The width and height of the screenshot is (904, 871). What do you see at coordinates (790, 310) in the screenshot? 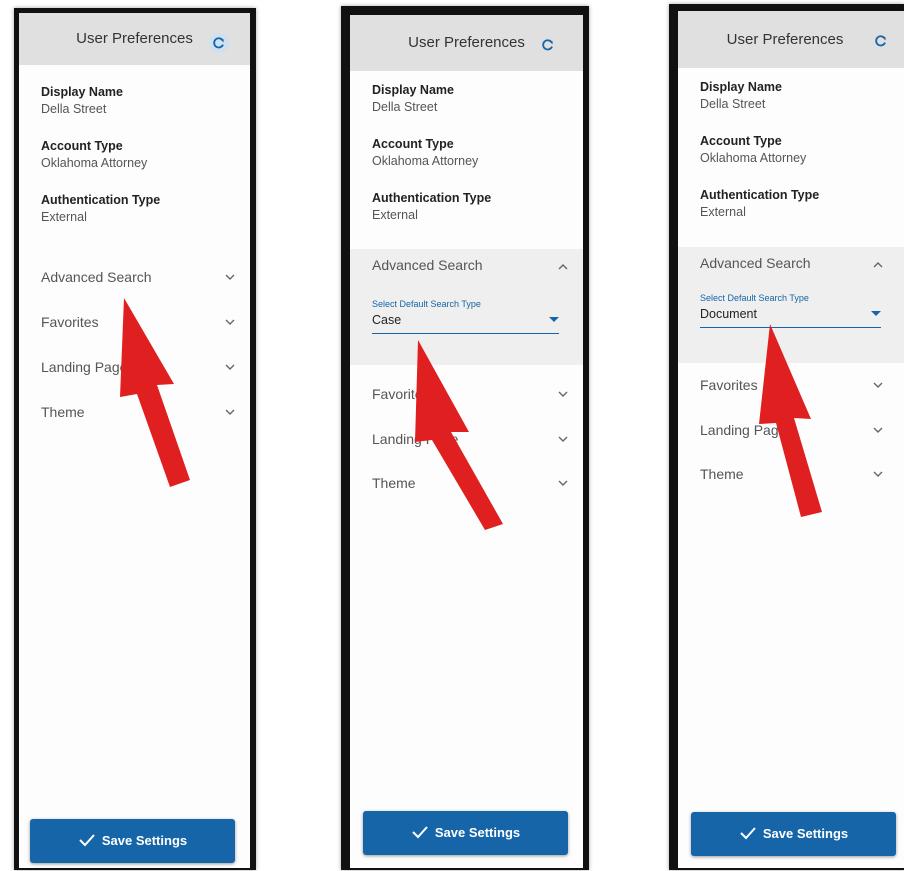
I see `default-search-type-select: Select Default Search Type Document` at bounding box center [790, 310].